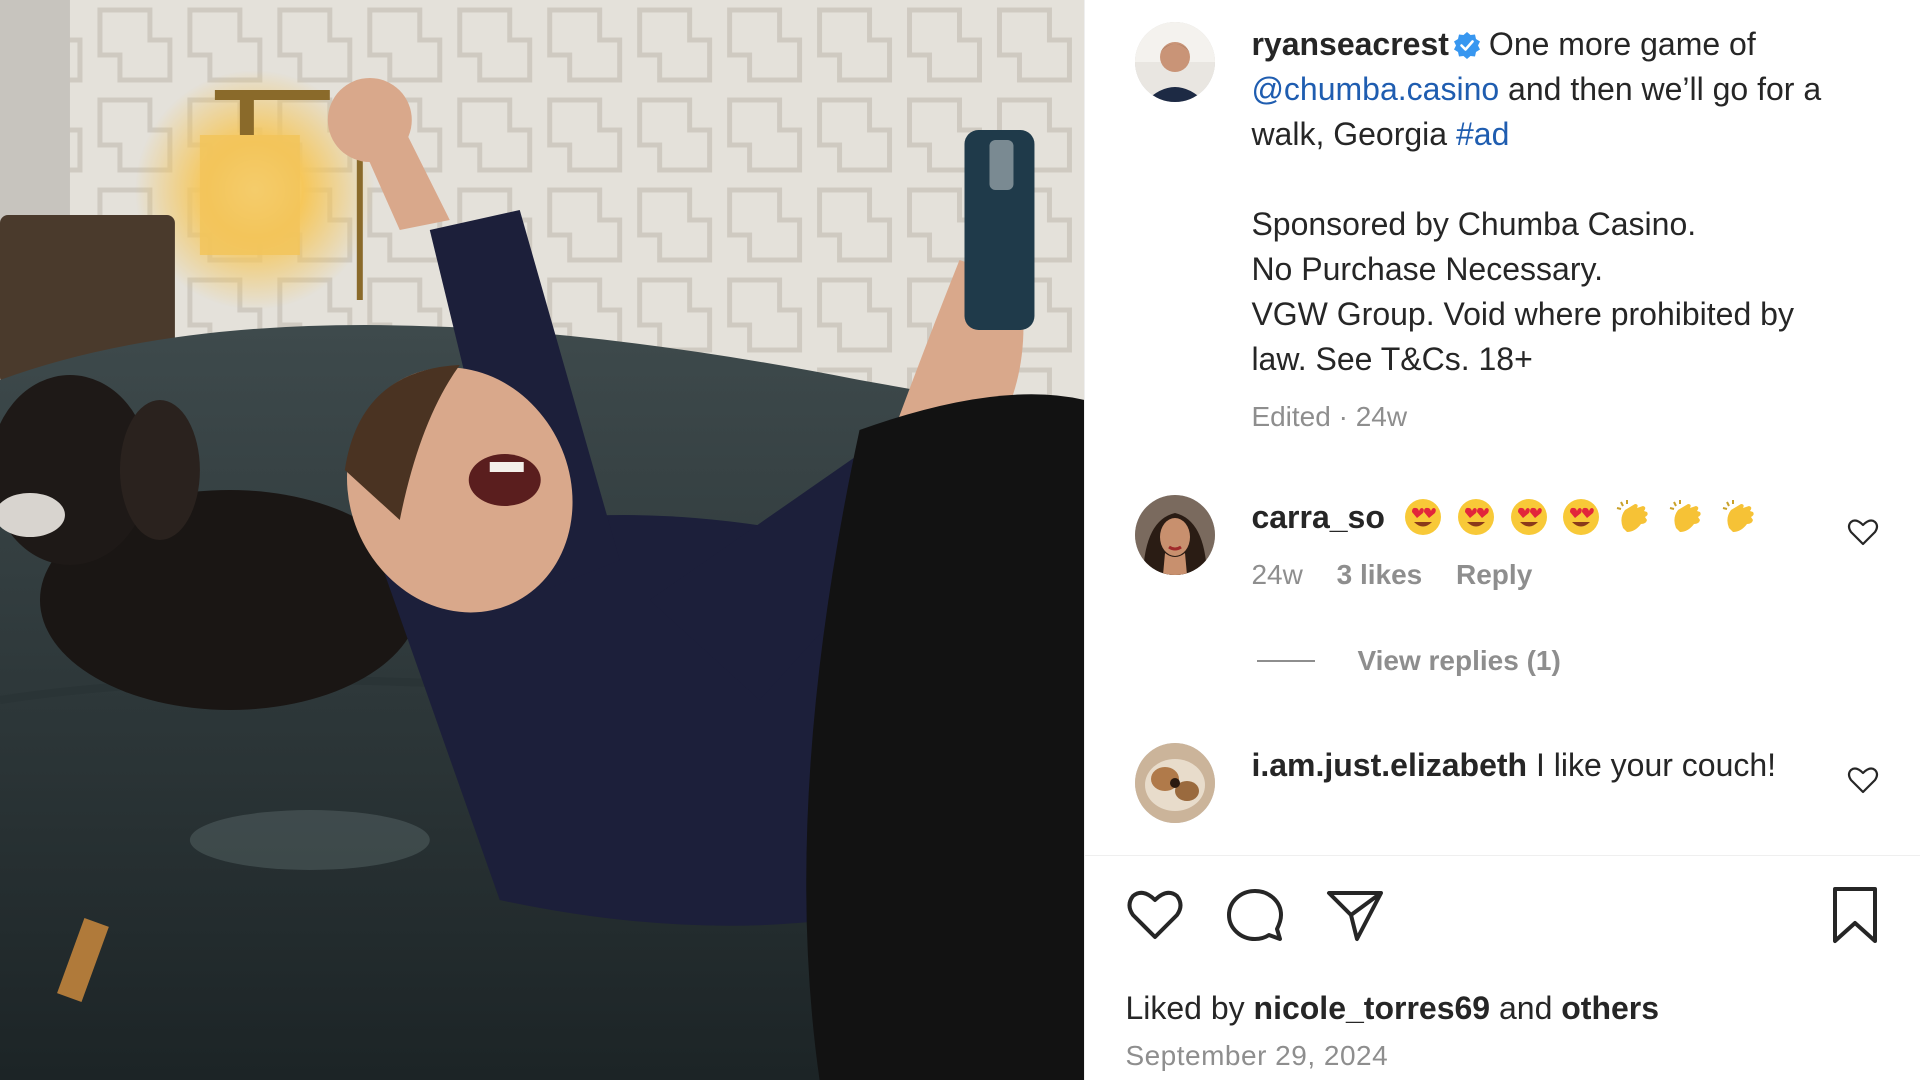 The height and width of the screenshot is (1080, 1920). Describe the element at coordinates (1551, 574) in the screenshot. I see `comment-actions: 24w 3 likes Reply` at that location.